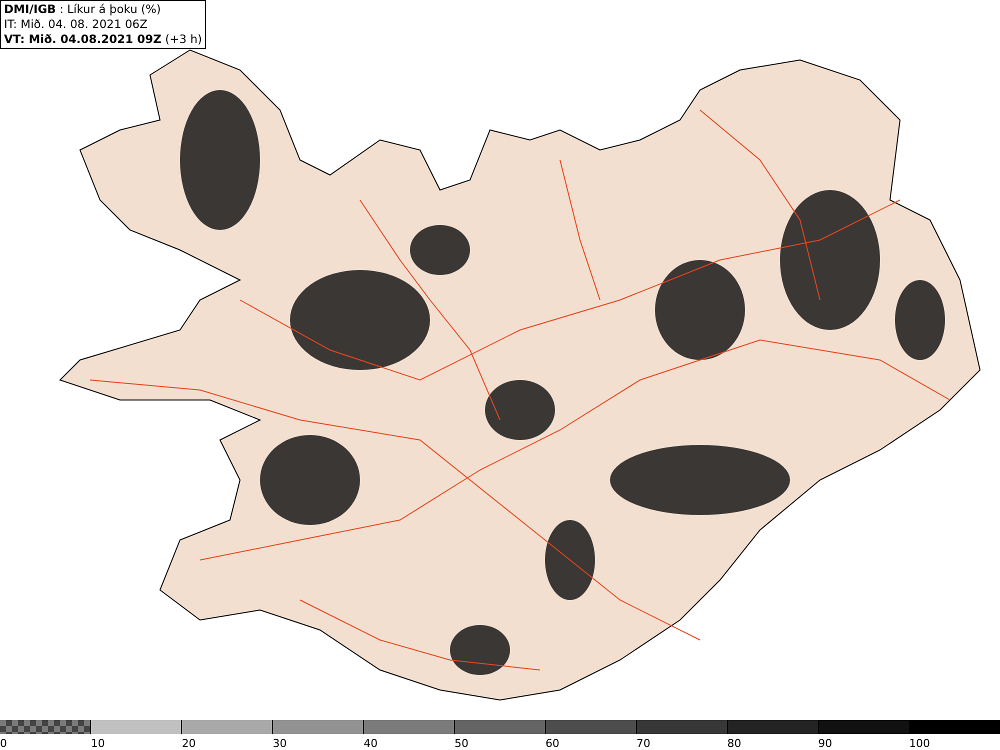 Image resolution: width=1000 pixels, height=750 pixels. Describe the element at coordinates (189, 743) in the screenshot. I see `legend-label: 20` at that location.